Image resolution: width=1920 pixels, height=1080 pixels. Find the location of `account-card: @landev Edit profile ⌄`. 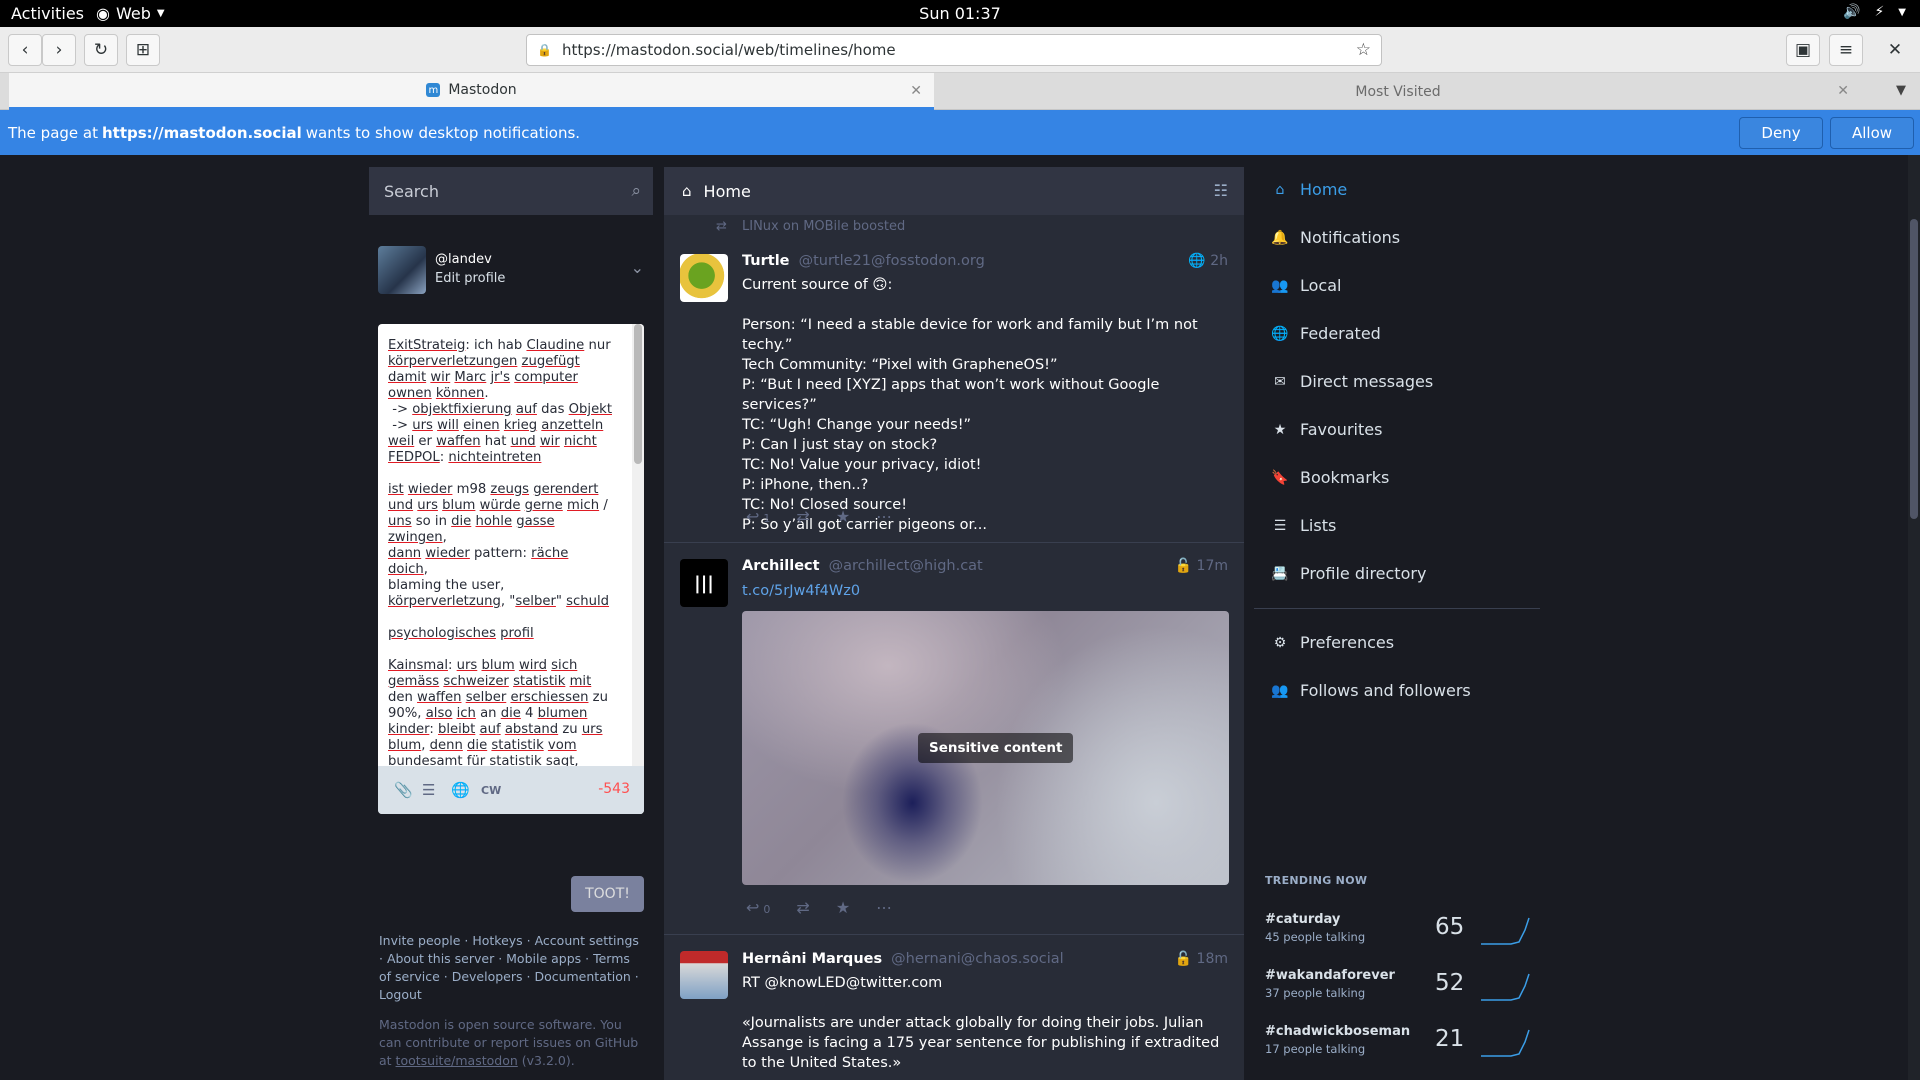

account-card: @landev Edit profile ⌄ is located at coordinates (513, 271).